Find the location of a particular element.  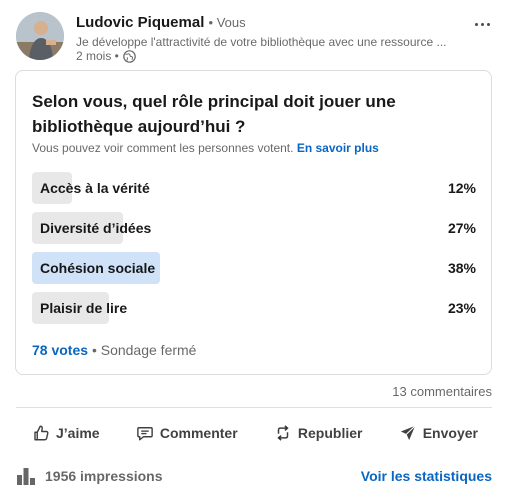

globe-icon is located at coordinates (129, 56).